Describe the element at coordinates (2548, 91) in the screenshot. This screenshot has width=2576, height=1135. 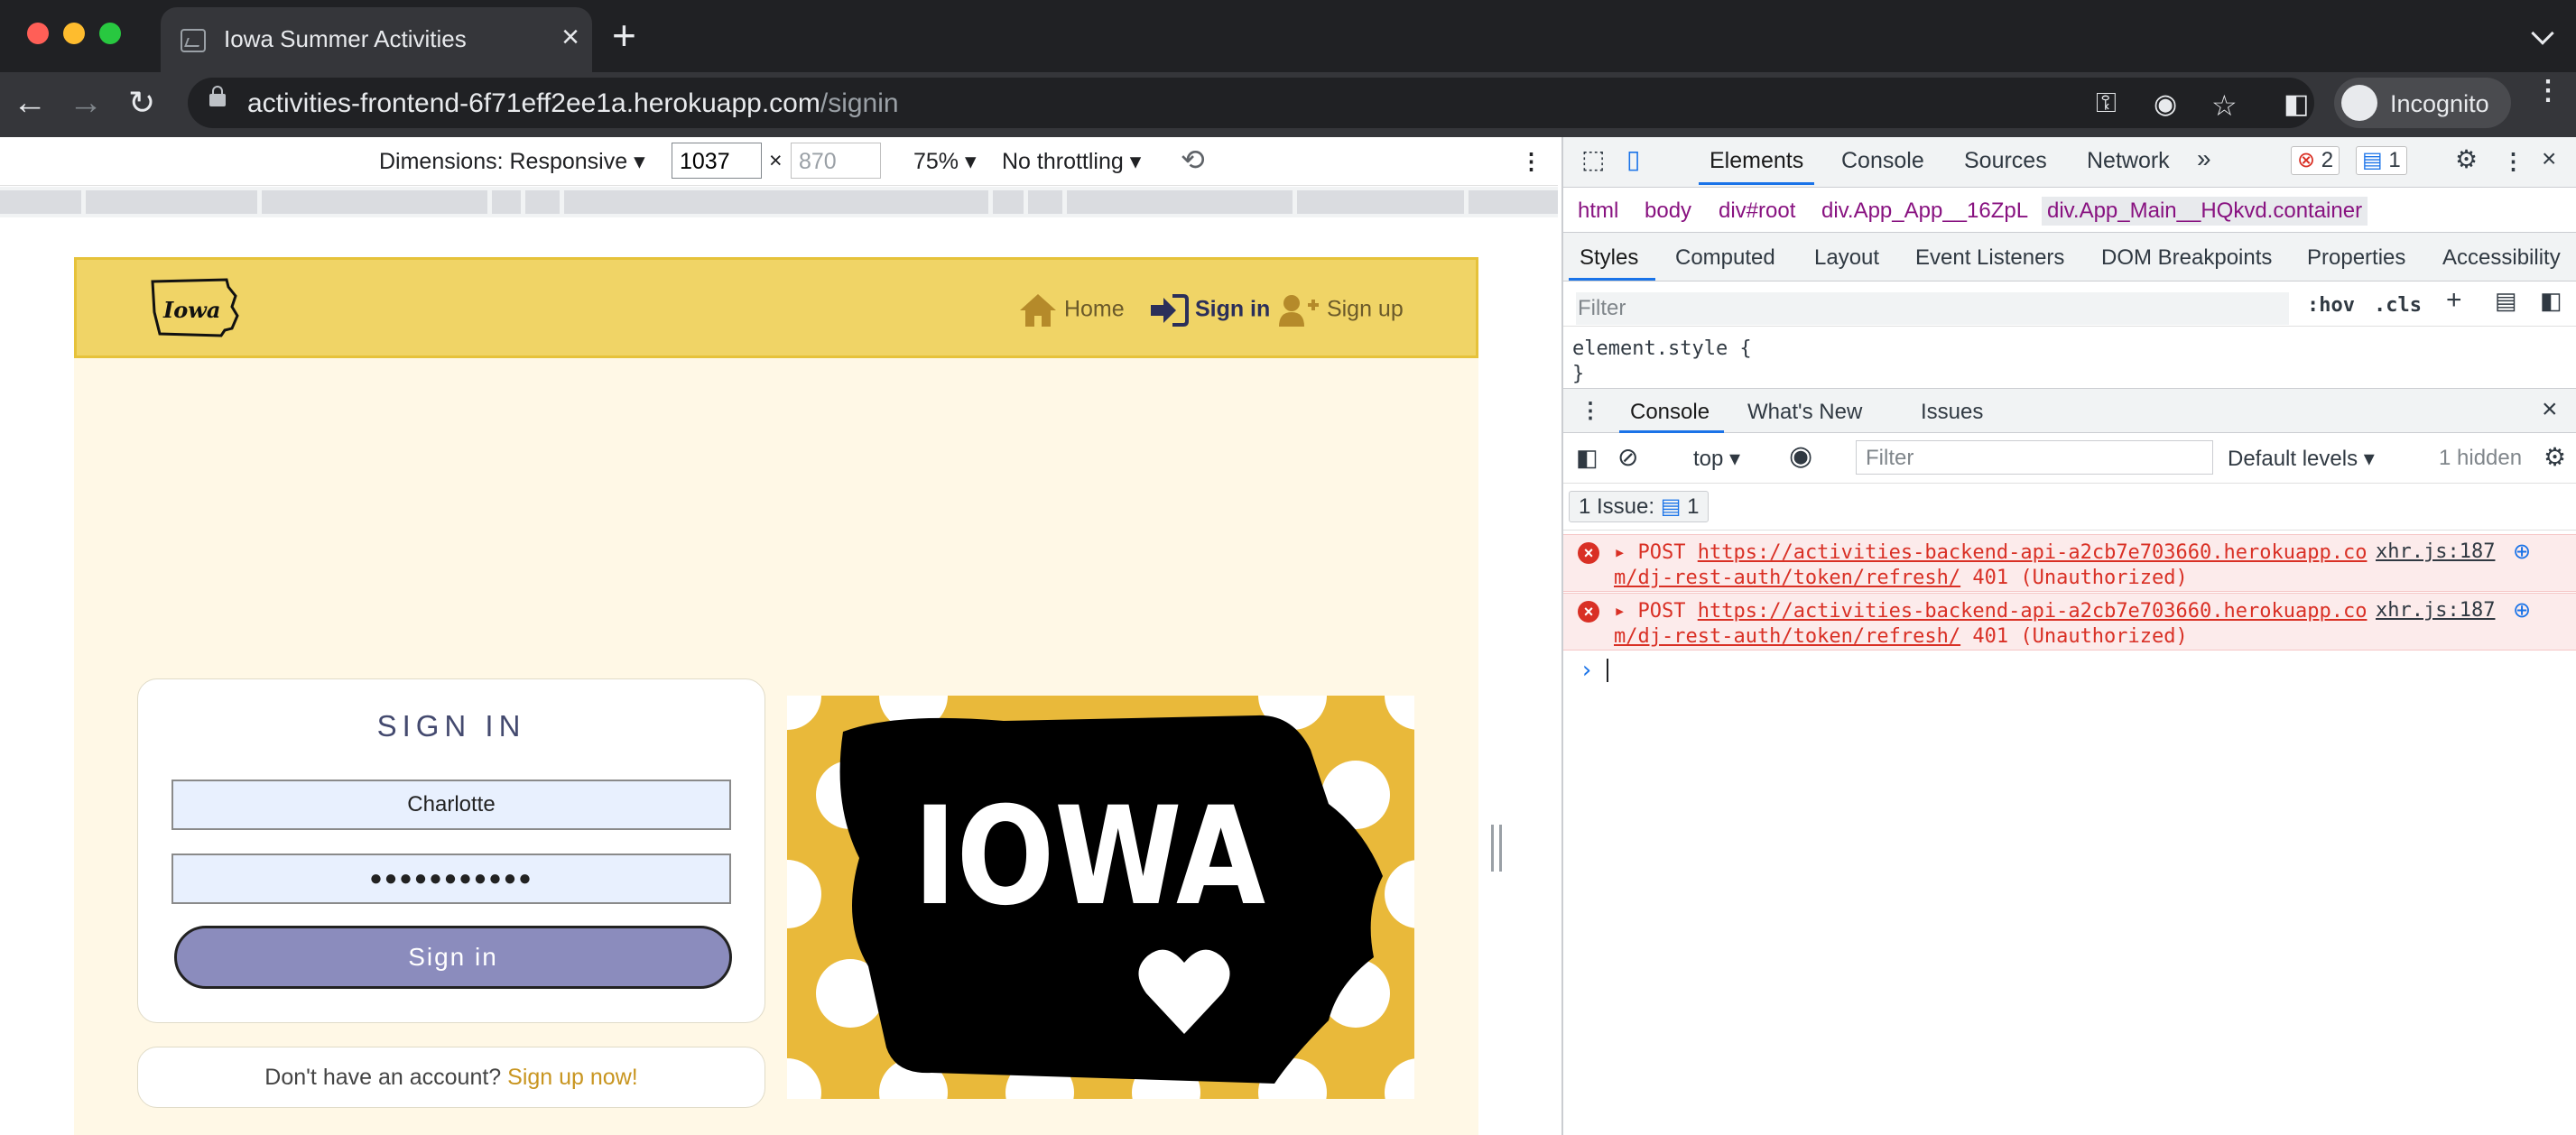
I see `browser-menu-icon: ⋮` at that location.